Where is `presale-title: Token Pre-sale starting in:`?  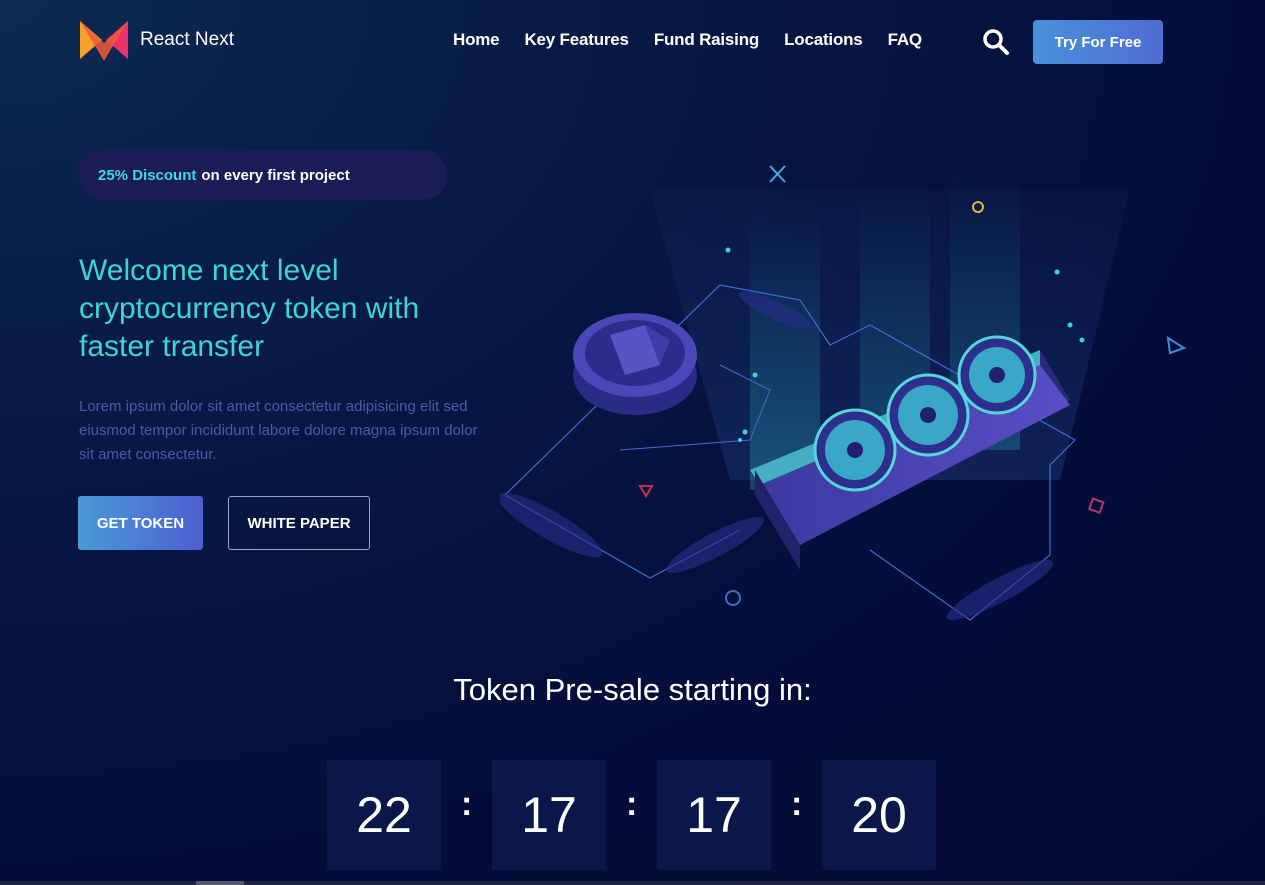 presale-title: Token Pre-sale starting in: is located at coordinates (632, 689).